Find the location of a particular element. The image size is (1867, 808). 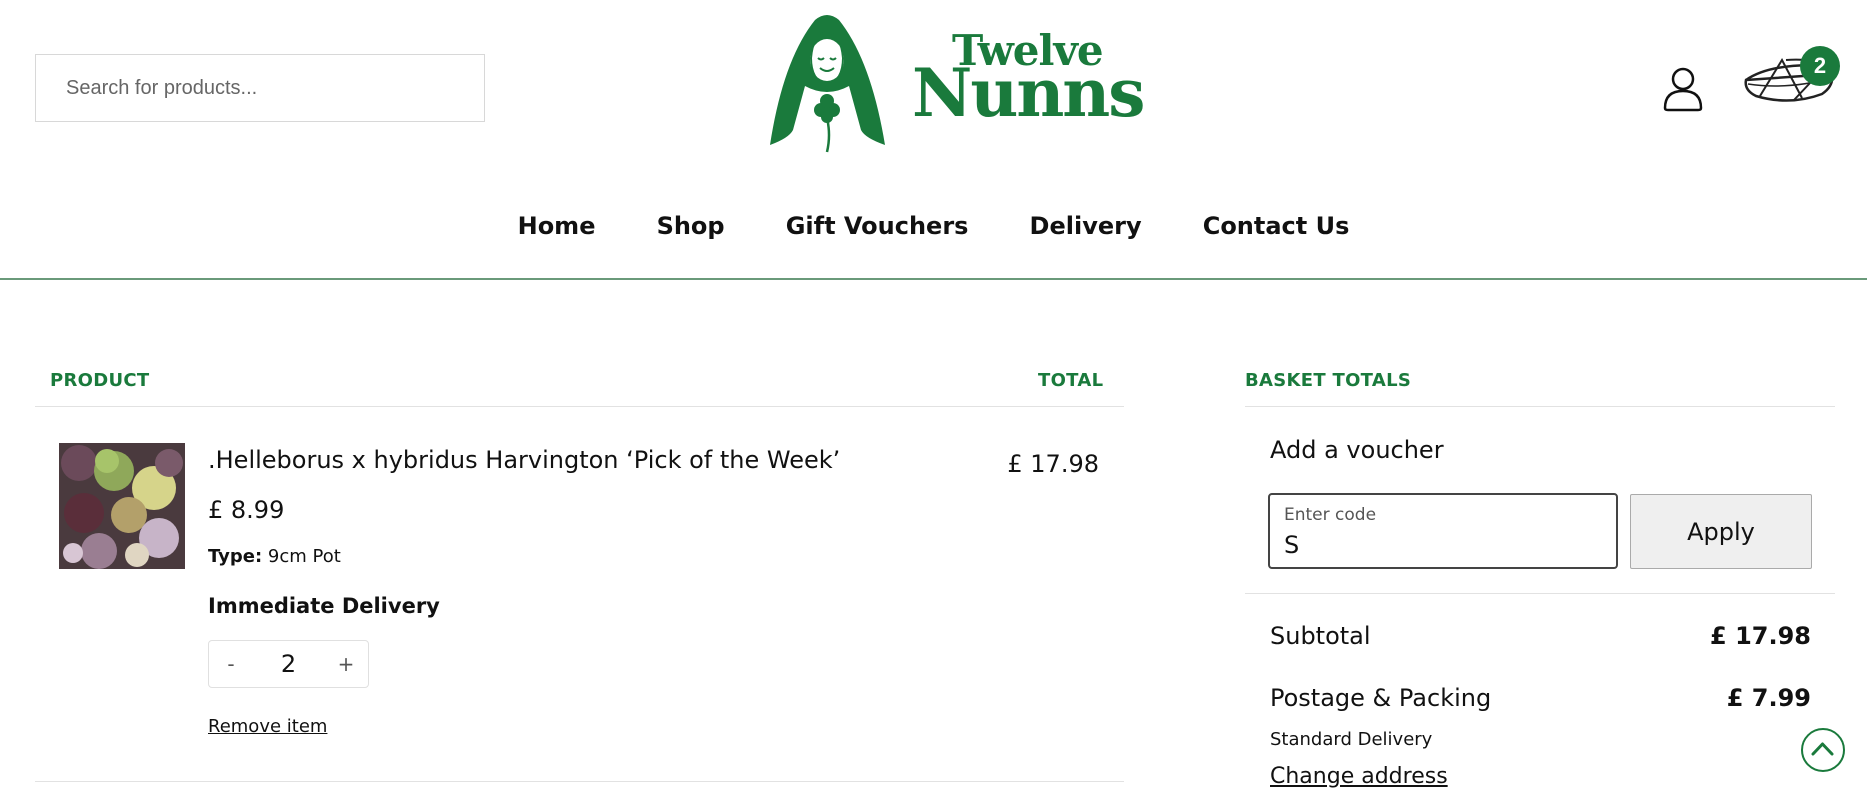

user-icon is located at coordinates (1683, 88).